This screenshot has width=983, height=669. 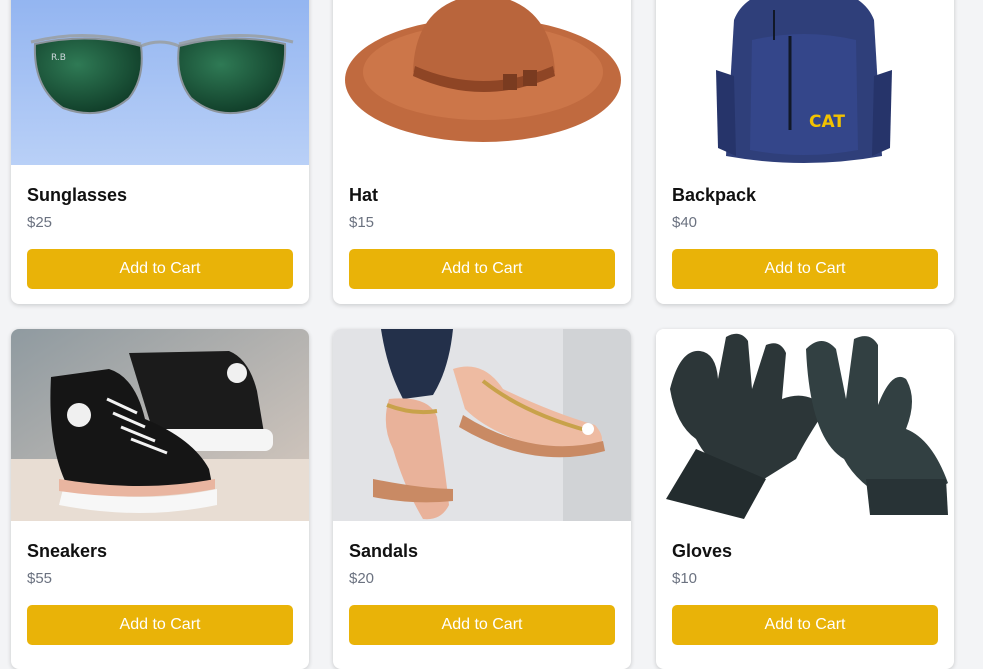 I want to click on product-name: Sneakers, so click(x=67, y=551).